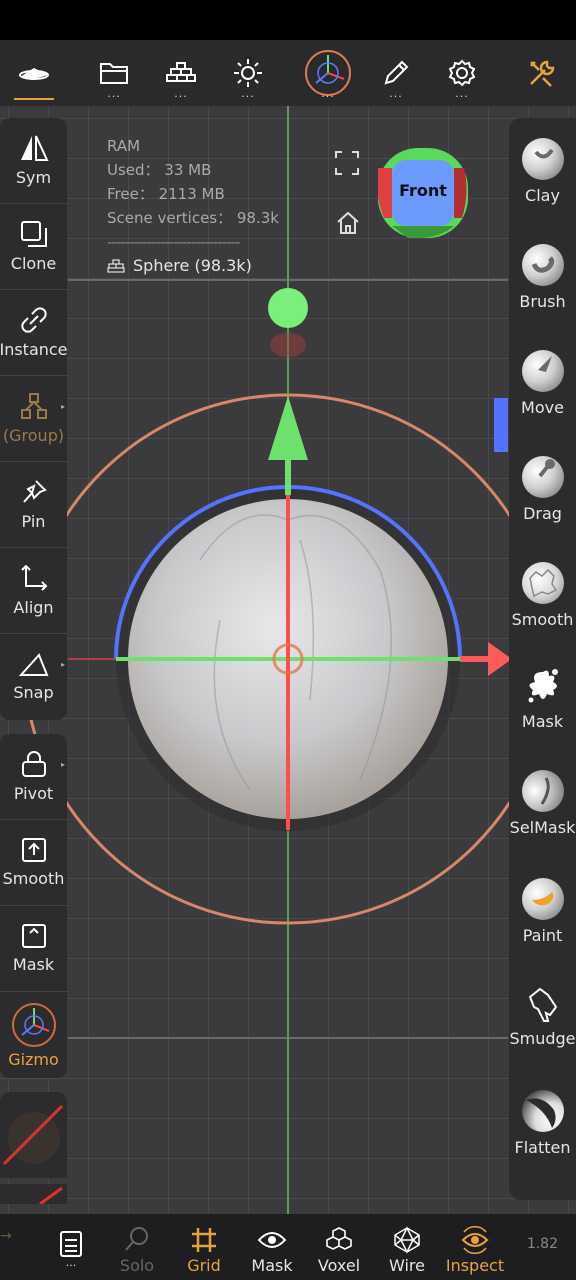 This screenshot has width=576, height=1280. I want to click on move-label: Move, so click(542, 407).